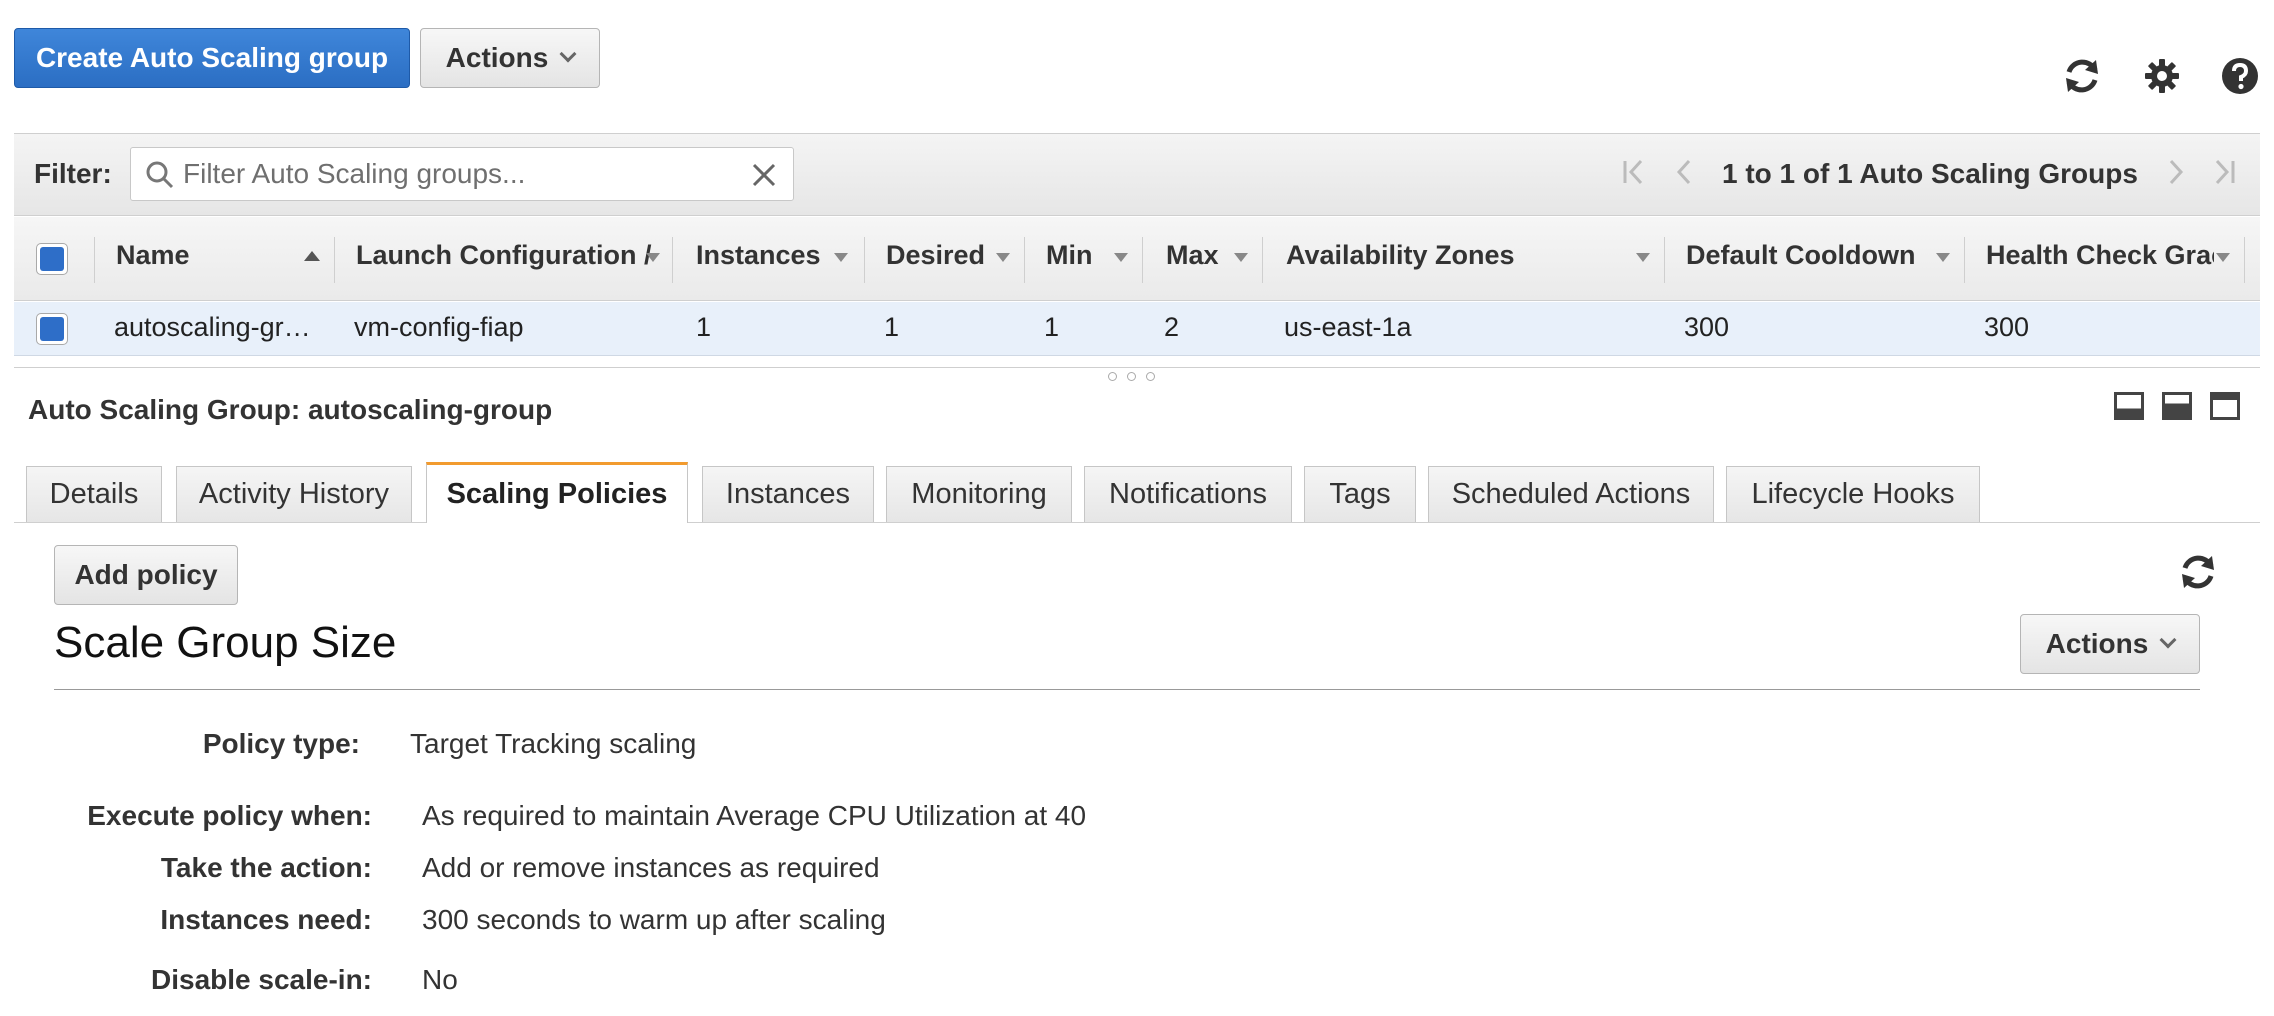  I want to click on layout-bottom-small-icon, so click(2129, 406).